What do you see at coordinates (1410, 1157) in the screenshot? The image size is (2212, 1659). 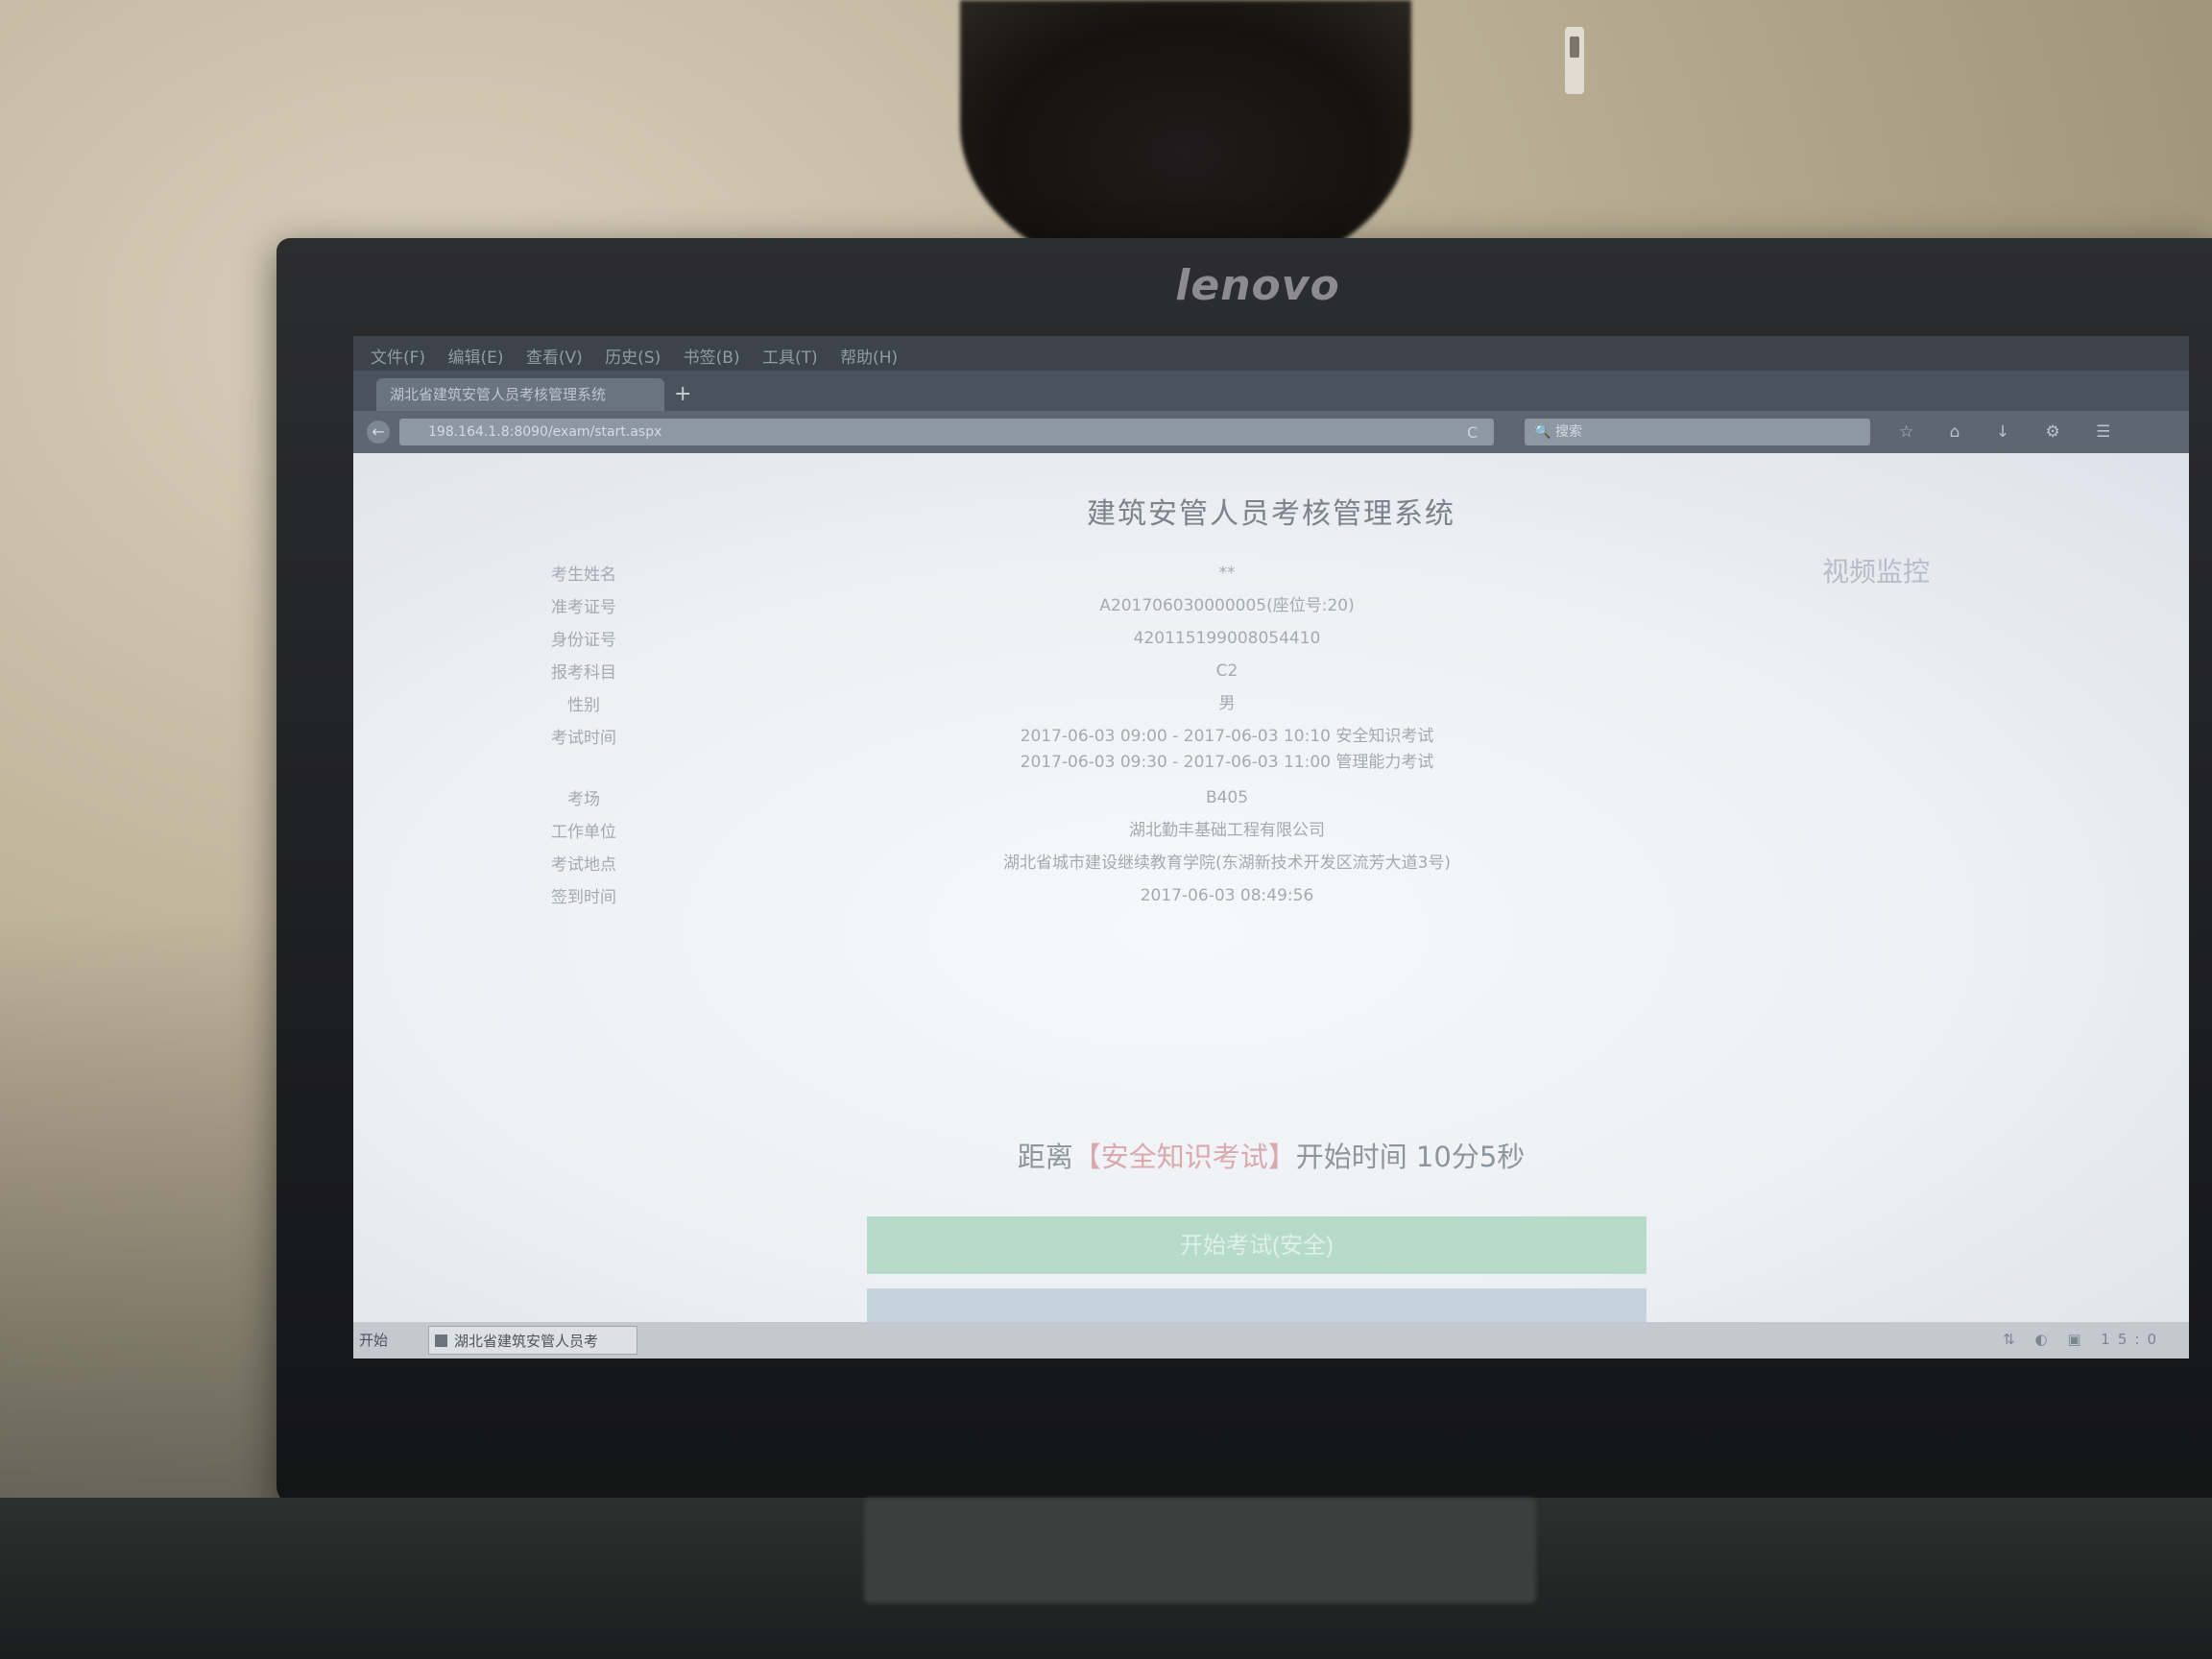 I see `countdown-suffix: 开始时间 10分5秒` at bounding box center [1410, 1157].